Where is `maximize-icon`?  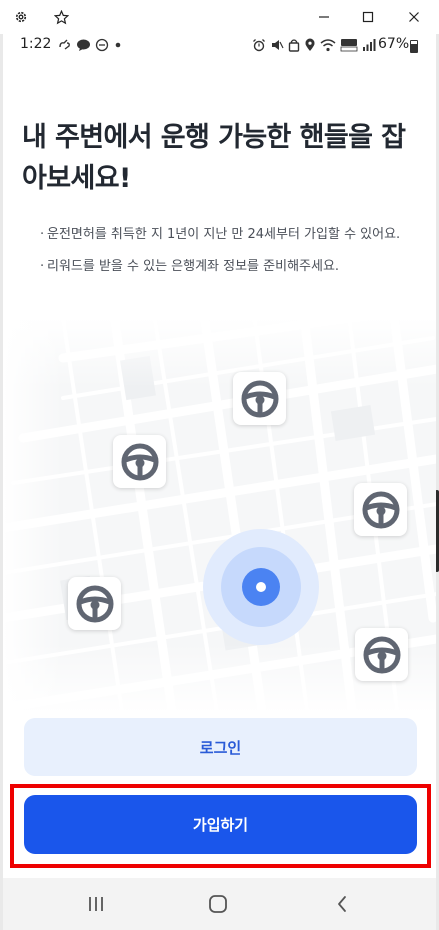
maximize-icon is located at coordinates (368, 17).